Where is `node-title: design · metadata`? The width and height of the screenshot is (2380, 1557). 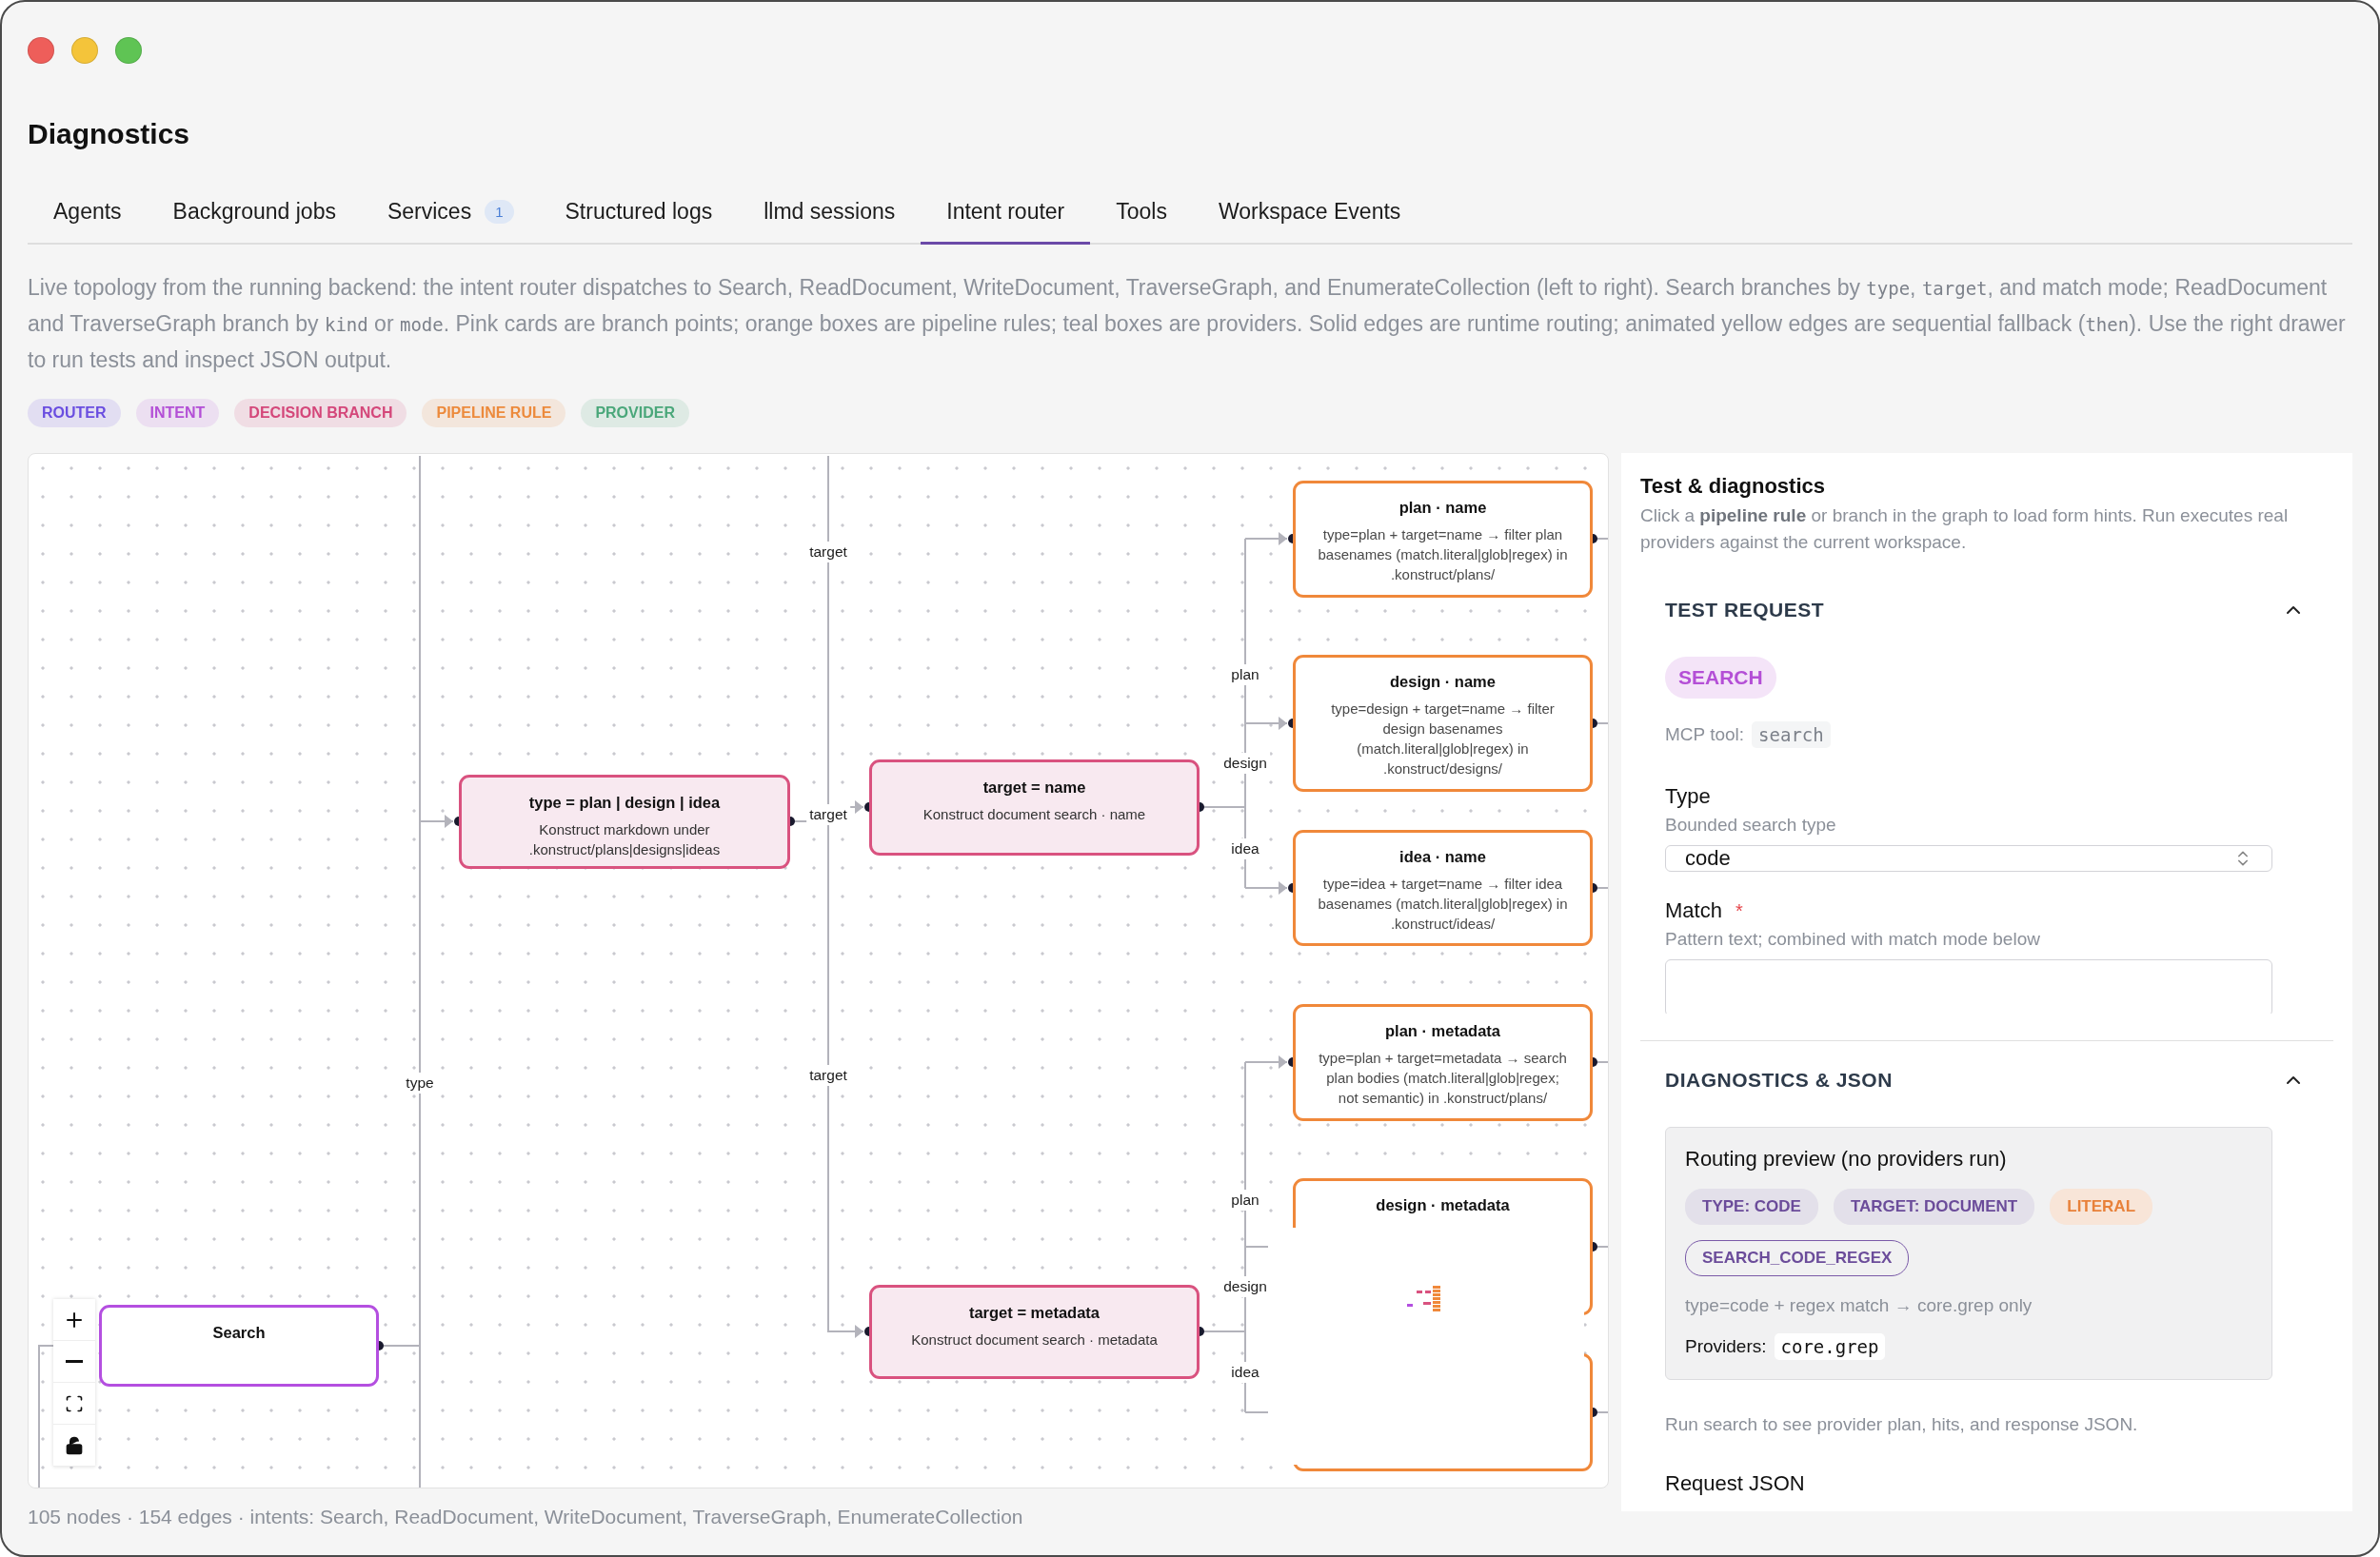
node-title: design · metadata is located at coordinates (1443, 1205).